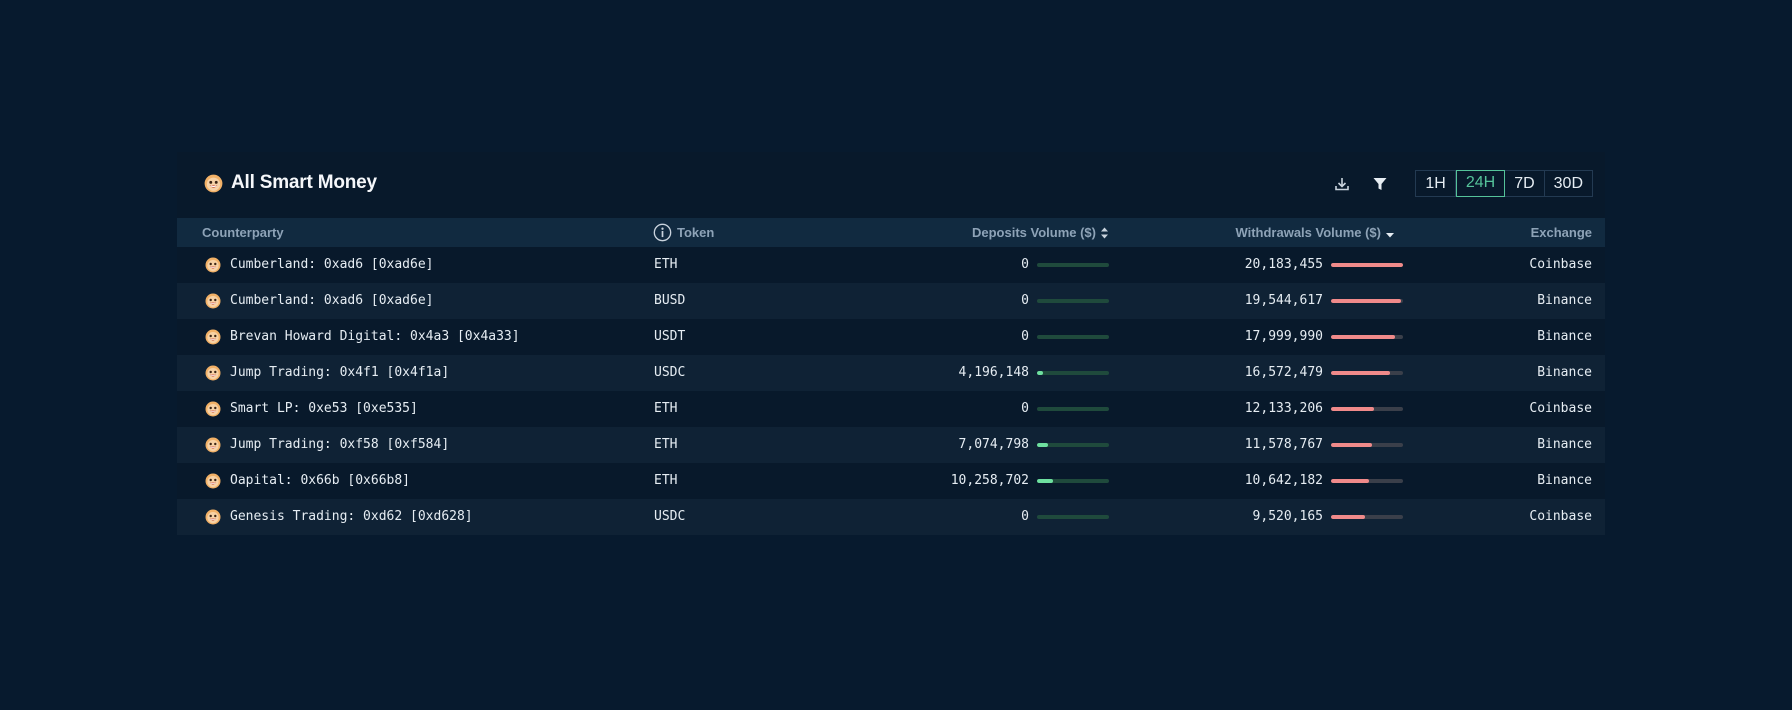 This screenshot has height=710, width=1792. I want to click on withdrawals-value: 16,572,479, so click(1283, 372).